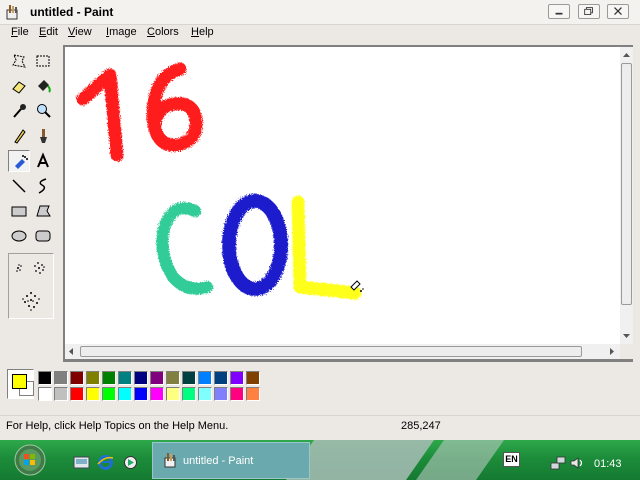  What do you see at coordinates (577, 463) in the screenshot?
I see `volume-tray-icon` at bounding box center [577, 463].